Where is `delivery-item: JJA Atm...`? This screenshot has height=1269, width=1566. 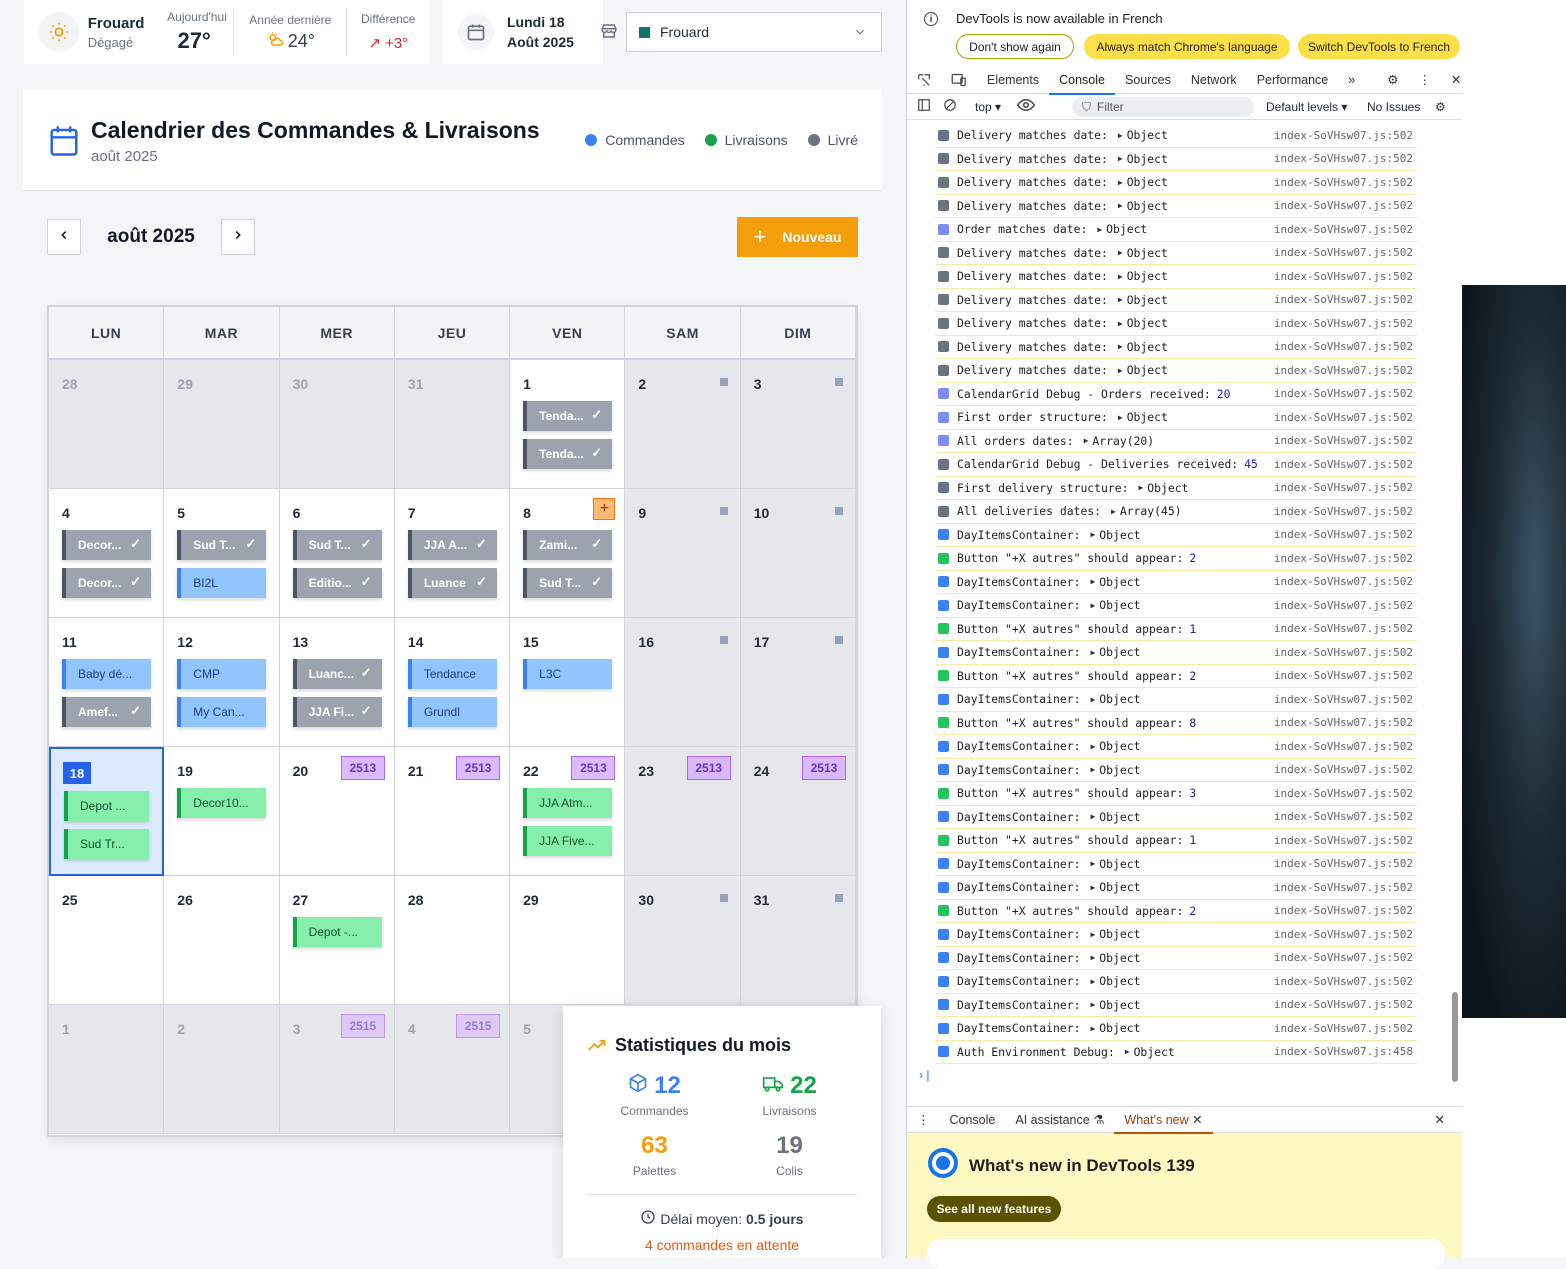
delivery-item: JJA Atm... is located at coordinates (568, 803).